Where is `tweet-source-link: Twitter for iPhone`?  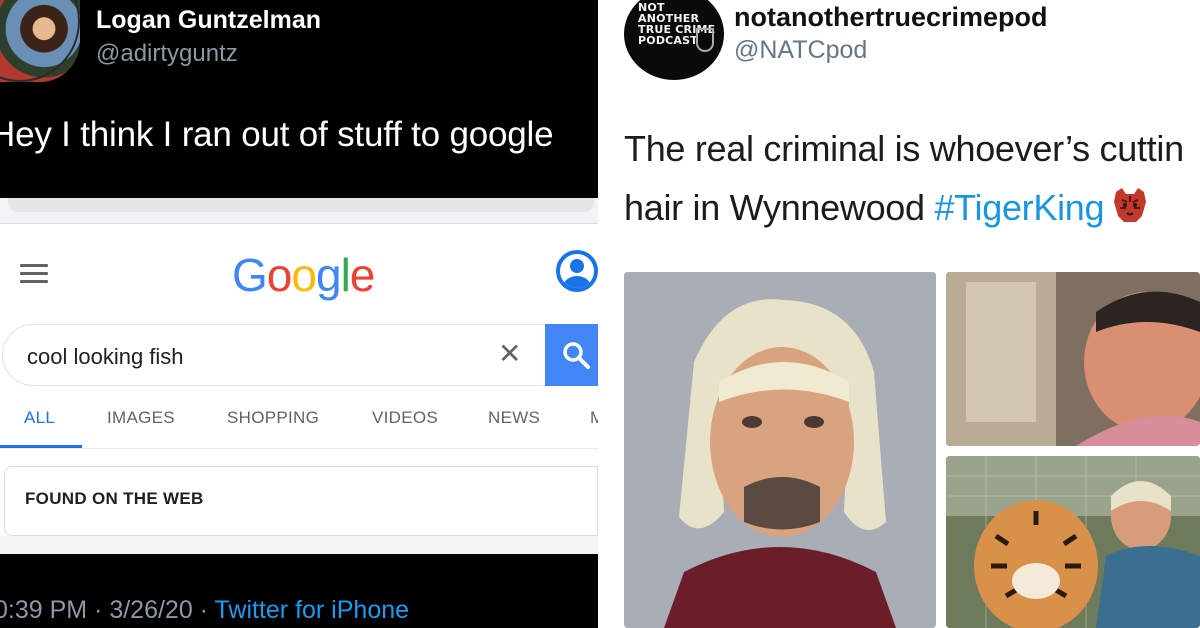 tweet-source-link: Twitter for iPhone is located at coordinates (312, 610).